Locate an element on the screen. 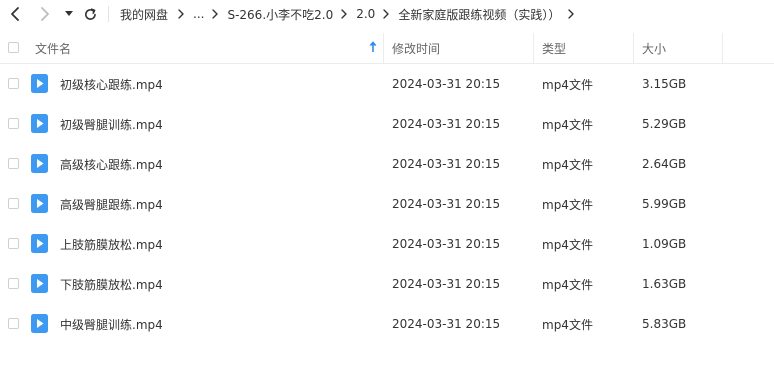 This screenshot has width=774, height=381. file-name: 下肢筋膜放松.mp4 is located at coordinates (111, 284).